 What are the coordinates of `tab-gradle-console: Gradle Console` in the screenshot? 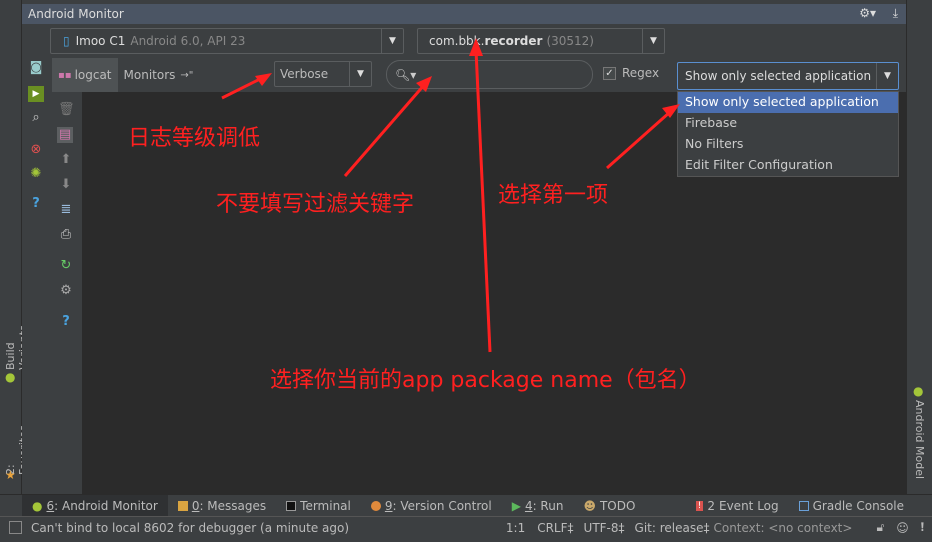 It's located at (851, 506).